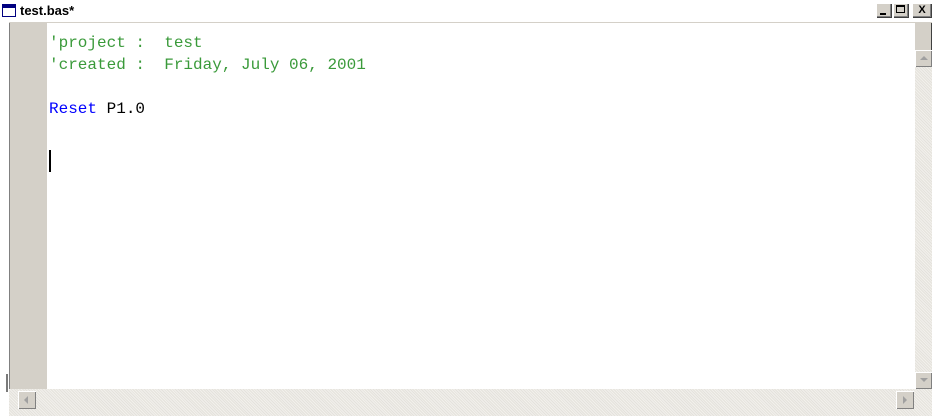 The width and height of the screenshot is (932, 416). I want to click on window-title: test.bas*, so click(47, 10).